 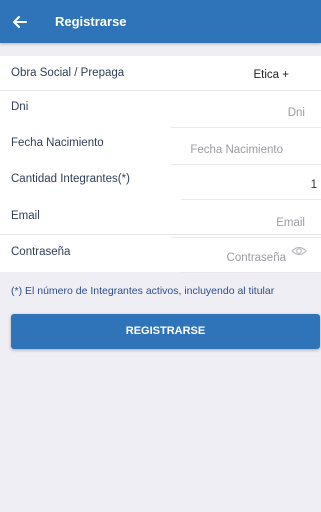 I want to click on obra-social-row: Obra Social / Prepaga Etica +, so click(x=160, y=74).